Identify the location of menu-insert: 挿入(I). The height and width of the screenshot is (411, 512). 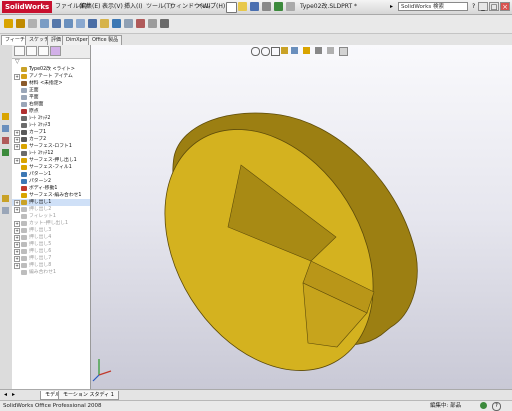
(133, 7).